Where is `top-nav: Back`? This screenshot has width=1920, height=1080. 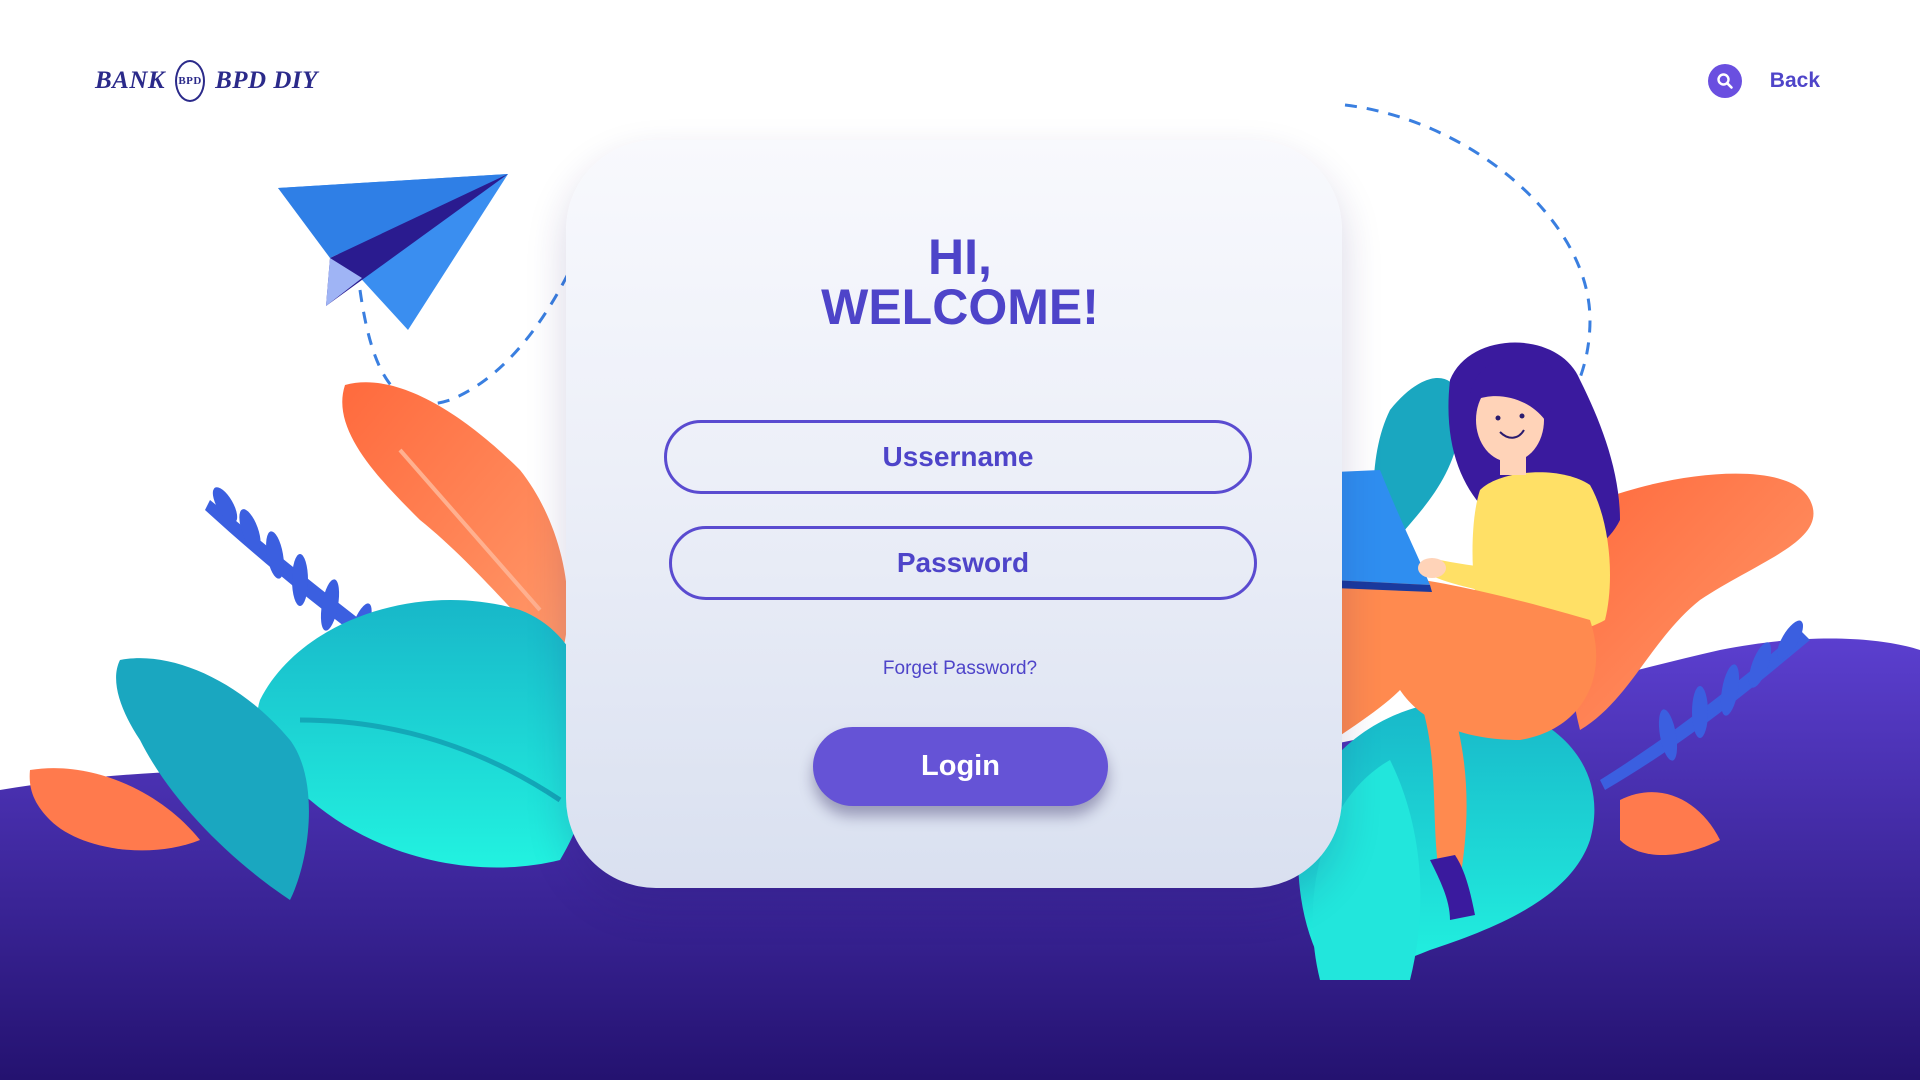 top-nav: Back is located at coordinates (1763, 81).